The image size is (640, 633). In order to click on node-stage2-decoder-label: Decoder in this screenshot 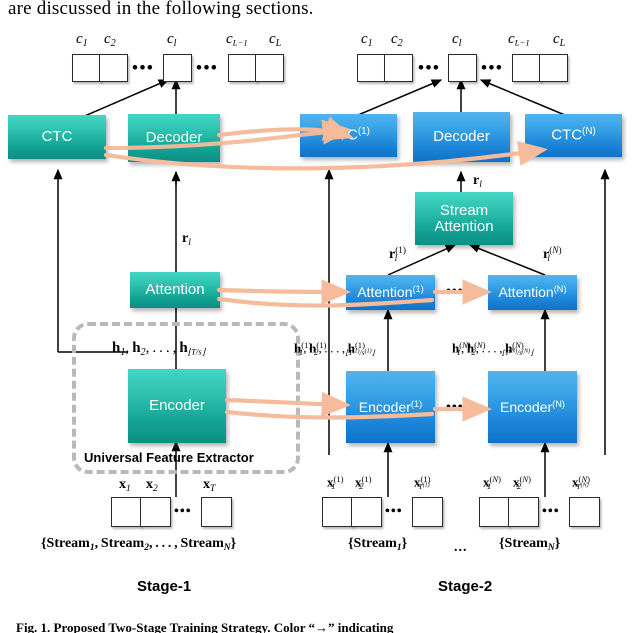, I will do `click(461, 137)`.